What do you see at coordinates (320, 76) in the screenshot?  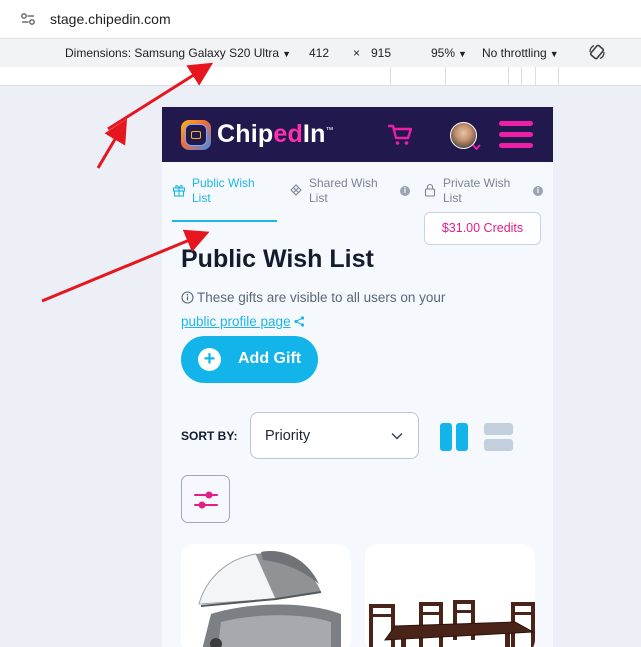 I see `media-query-ruler` at bounding box center [320, 76].